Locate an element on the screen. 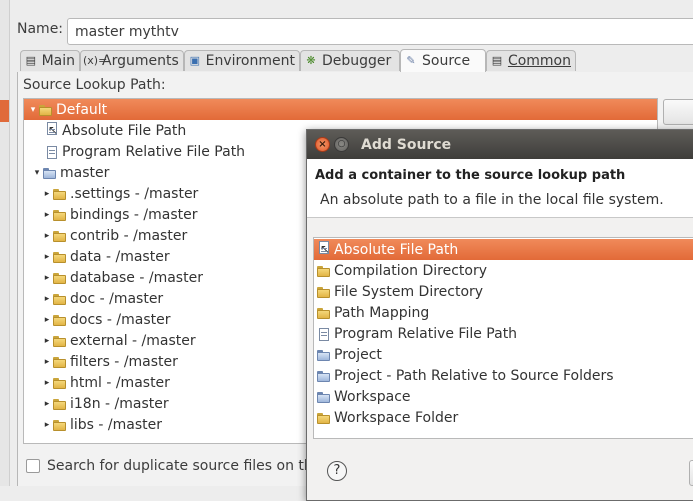  option-compilation-directory: Compilation Directory is located at coordinates (503, 270).